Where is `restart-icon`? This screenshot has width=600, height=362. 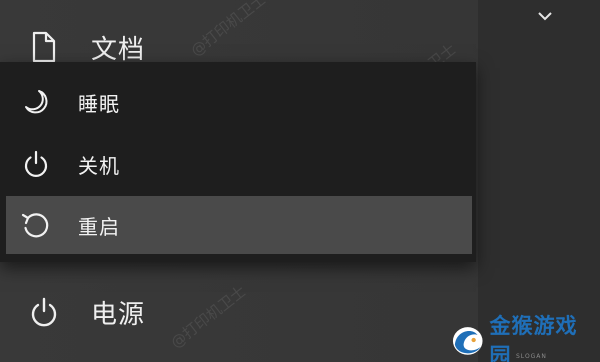
restart-icon is located at coordinates (36, 225).